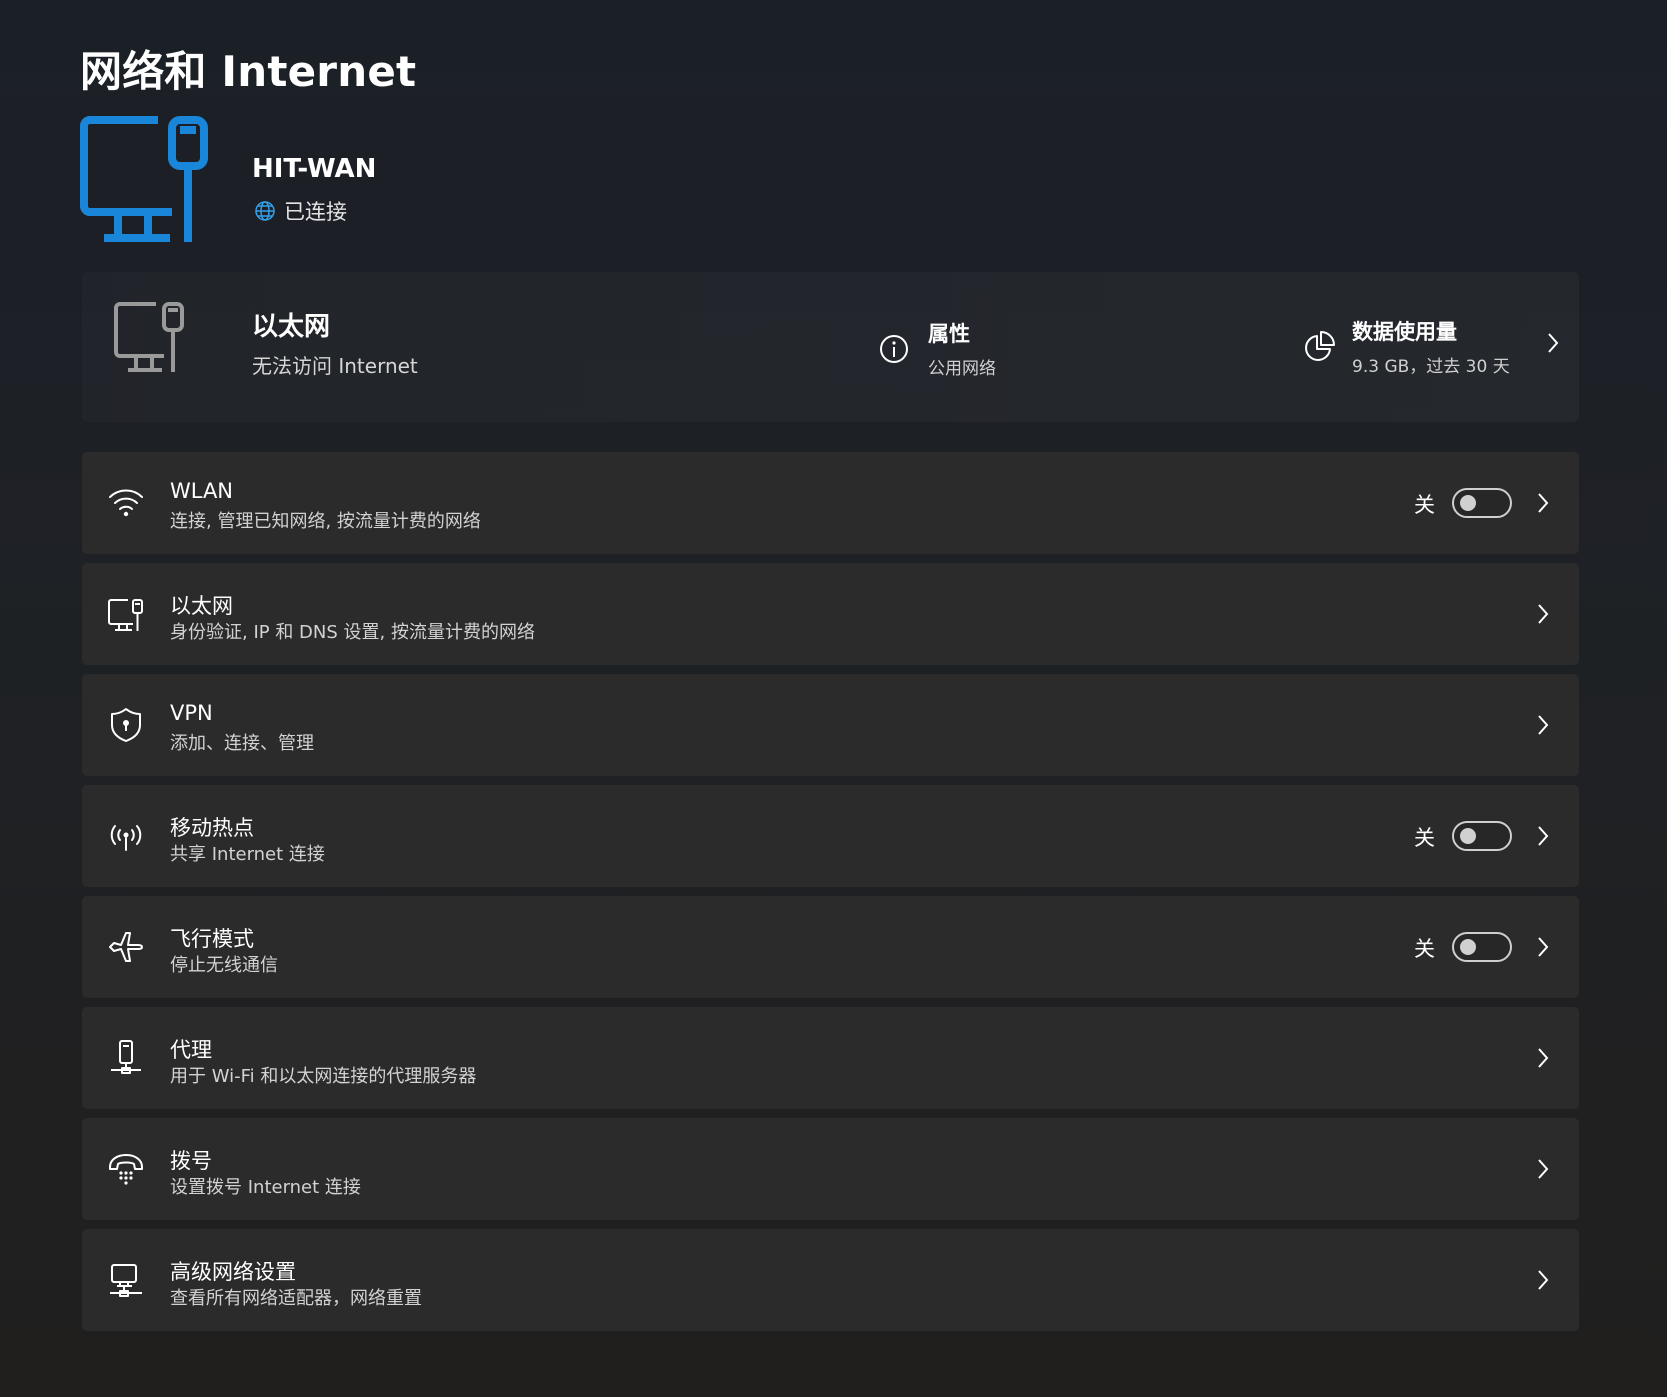  What do you see at coordinates (126, 1057) in the screenshot?
I see `proxy-icon` at bounding box center [126, 1057].